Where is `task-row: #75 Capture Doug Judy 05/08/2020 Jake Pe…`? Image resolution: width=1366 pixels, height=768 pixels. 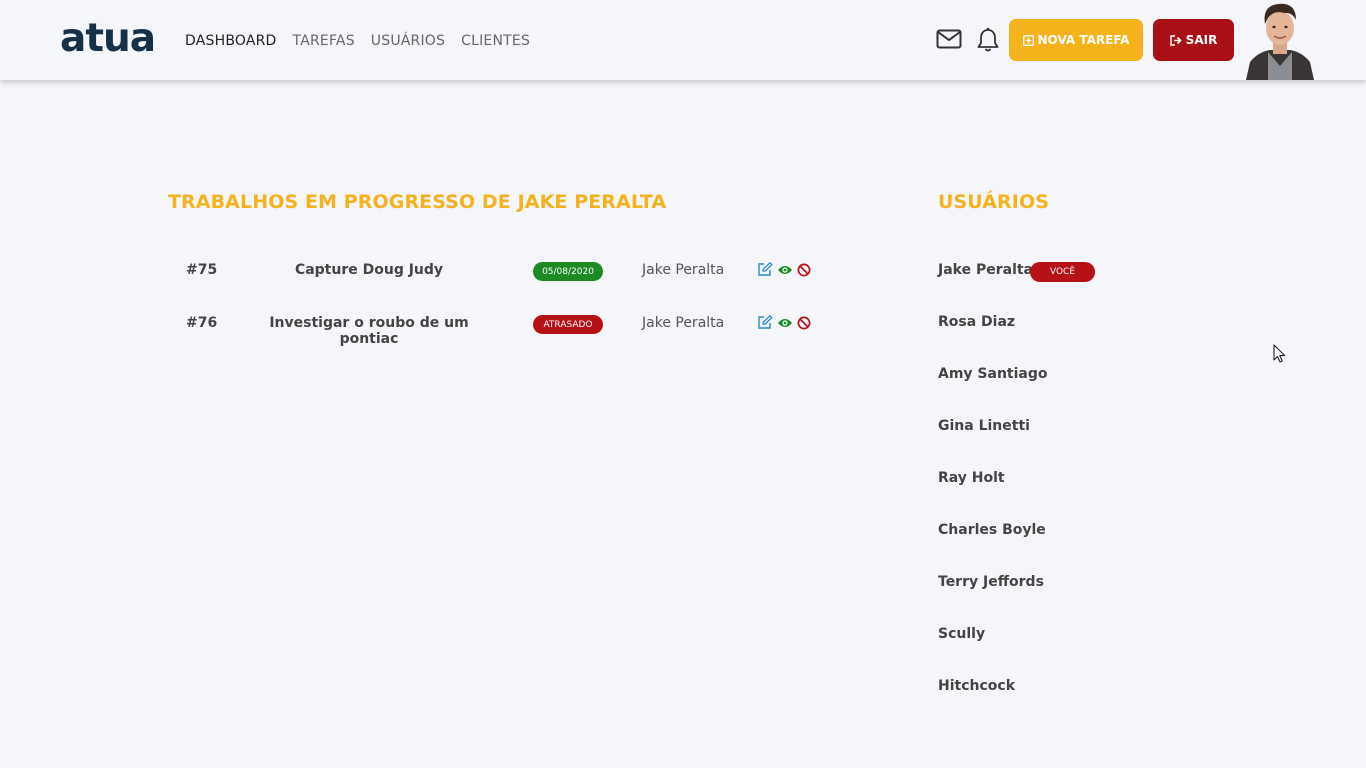 task-row: #75 Capture Doug Judy 05/08/2020 Jake Pe… is located at coordinates (498, 271).